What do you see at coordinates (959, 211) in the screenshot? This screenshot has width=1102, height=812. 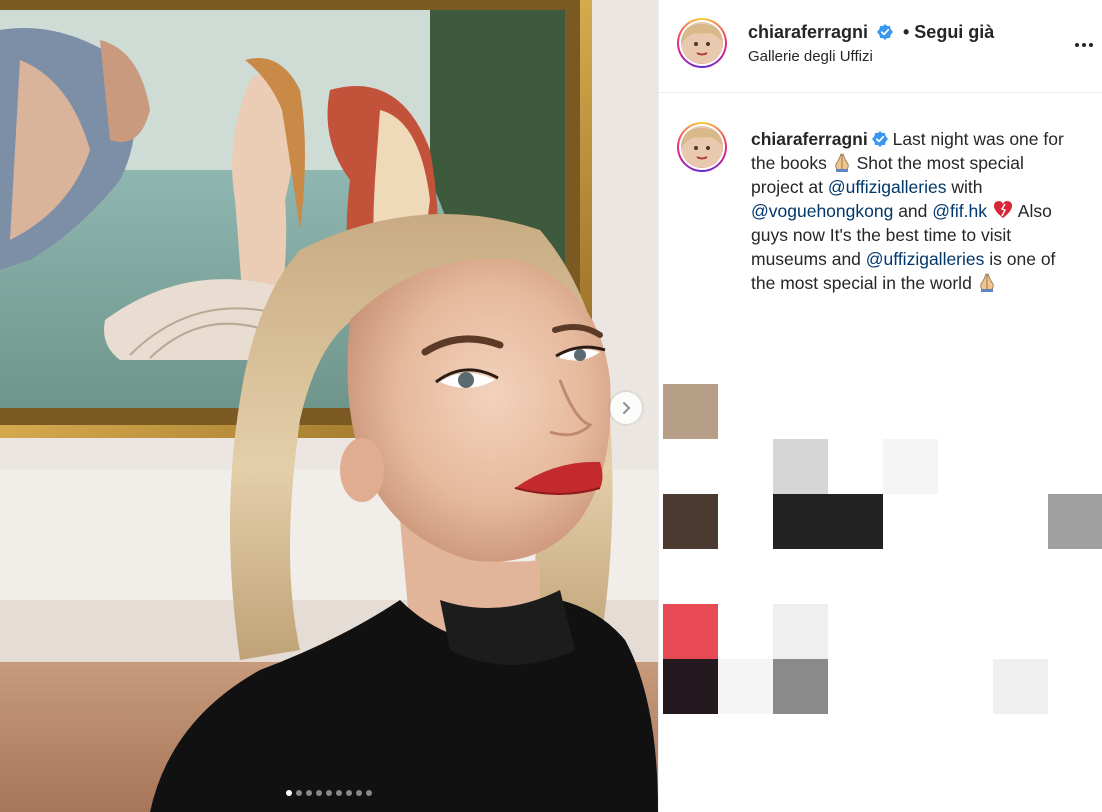 I see `mention-link: @fif.hk` at bounding box center [959, 211].